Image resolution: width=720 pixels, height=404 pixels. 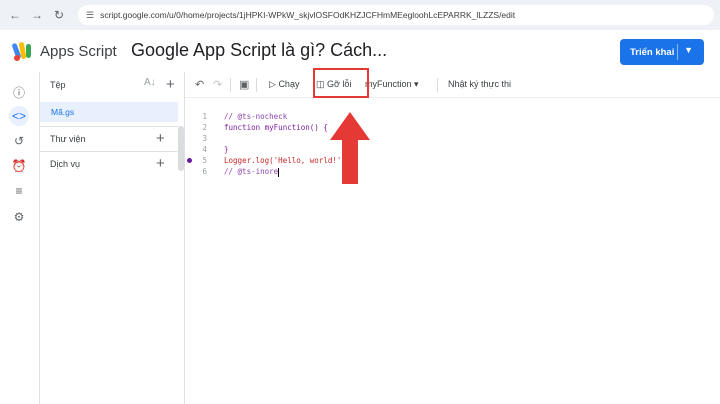 I want to click on brand-name: Apps Script, so click(x=78, y=51).